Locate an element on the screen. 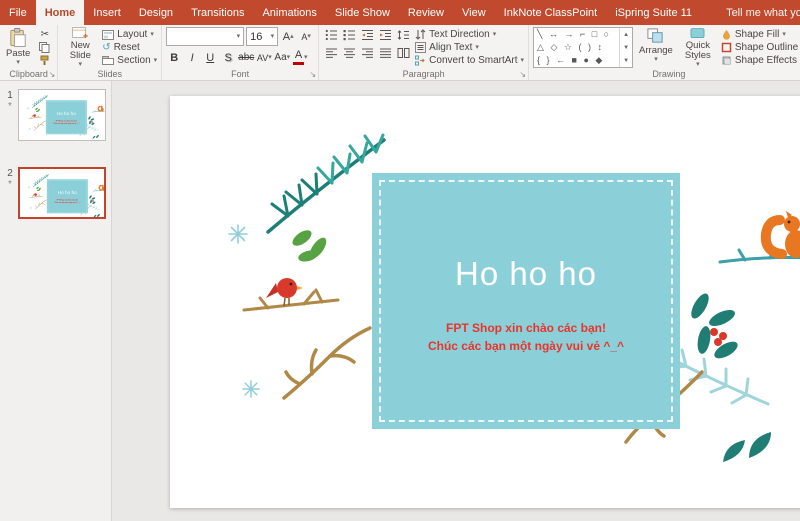 The height and width of the screenshot is (521, 800). columns-button is located at coordinates (403, 52).